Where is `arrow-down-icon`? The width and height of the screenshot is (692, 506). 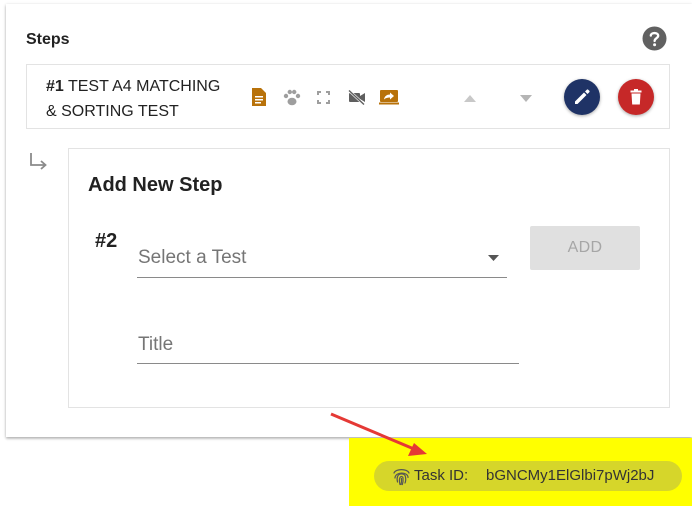 arrow-down-icon is located at coordinates (526, 98).